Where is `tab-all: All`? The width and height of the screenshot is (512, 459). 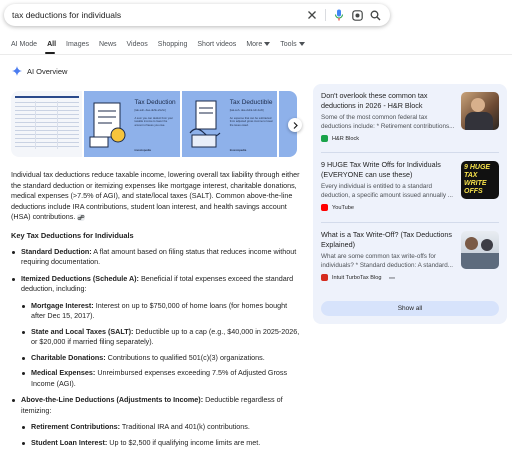
tab-all: All is located at coordinates (51, 44).